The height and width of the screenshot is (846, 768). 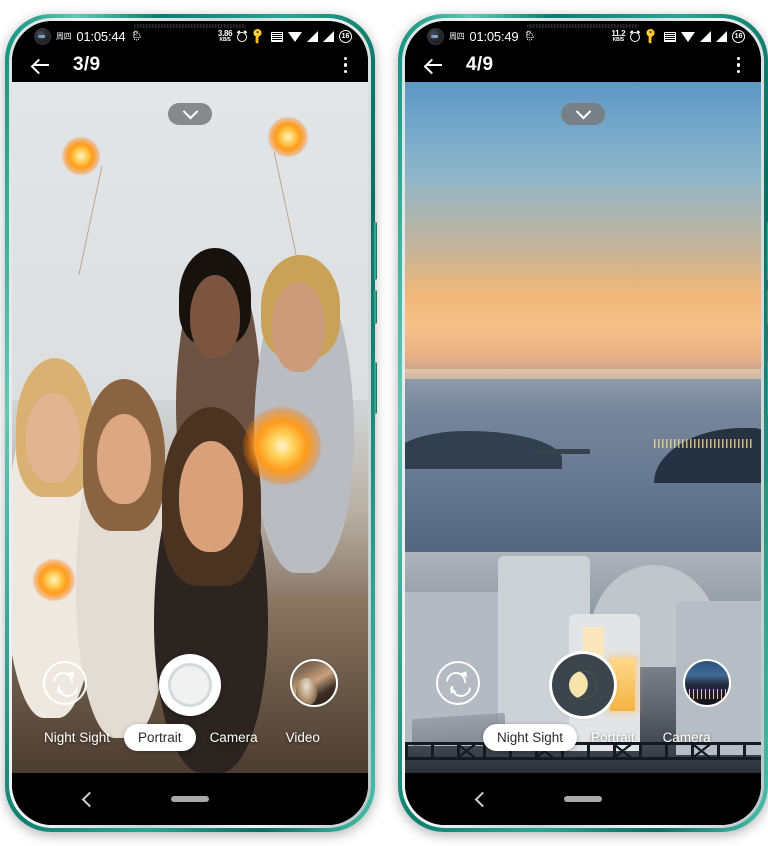 What do you see at coordinates (303, 737) in the screenshot?
I see `mode-video: Video` at bounding box center [303, 737].